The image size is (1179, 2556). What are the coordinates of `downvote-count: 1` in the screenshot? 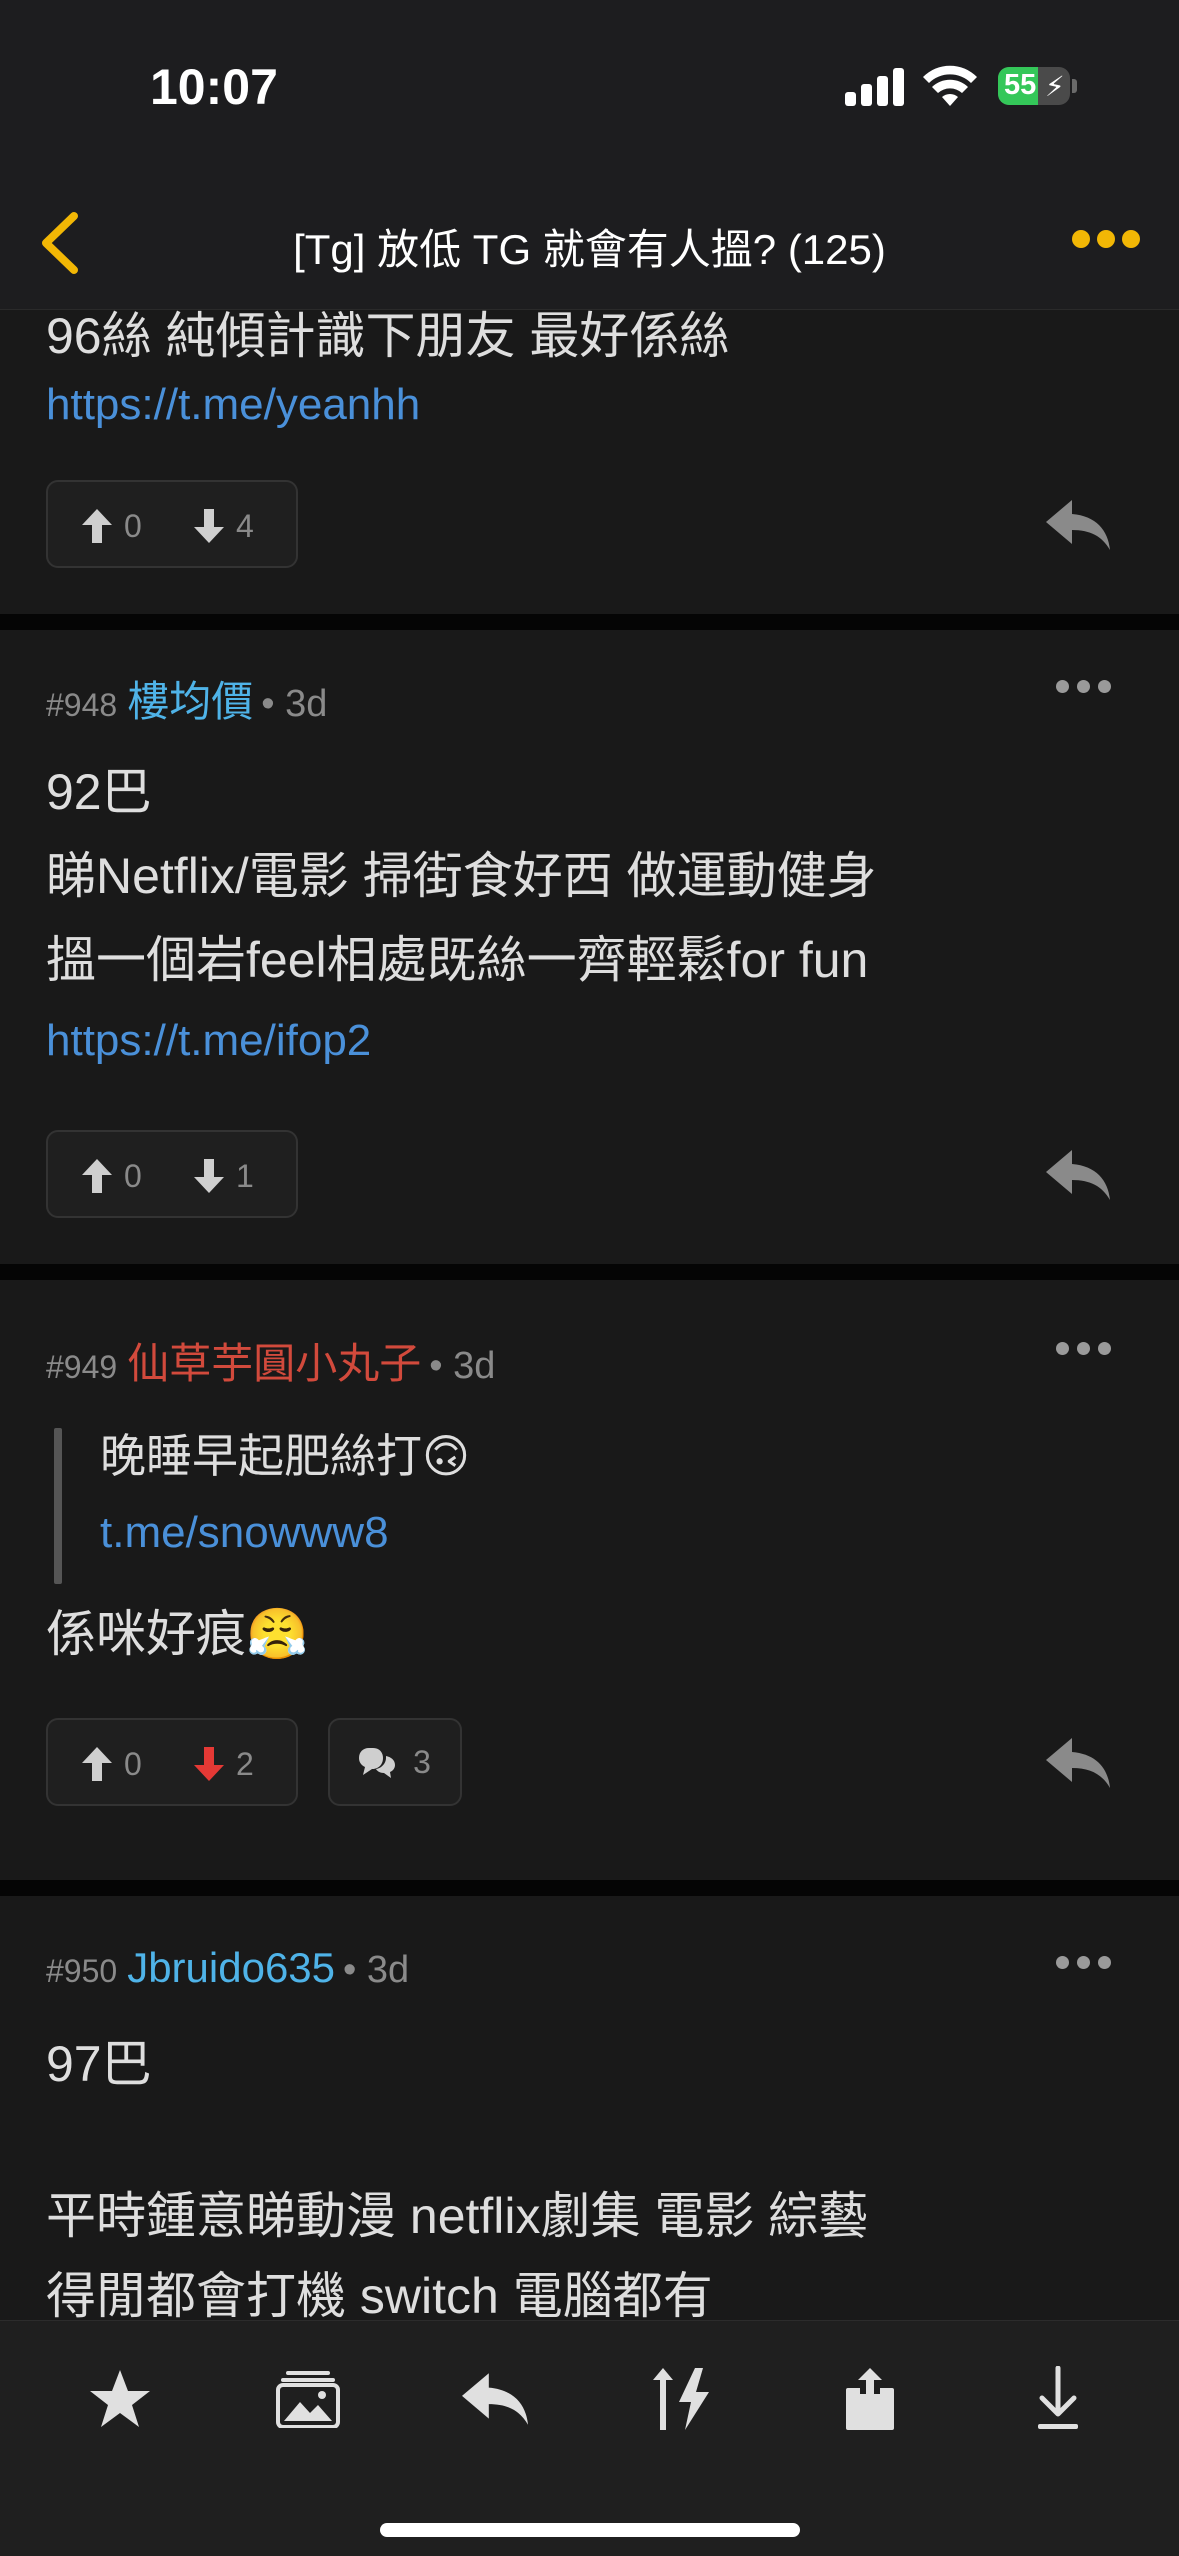 It's located at (245, 1175).